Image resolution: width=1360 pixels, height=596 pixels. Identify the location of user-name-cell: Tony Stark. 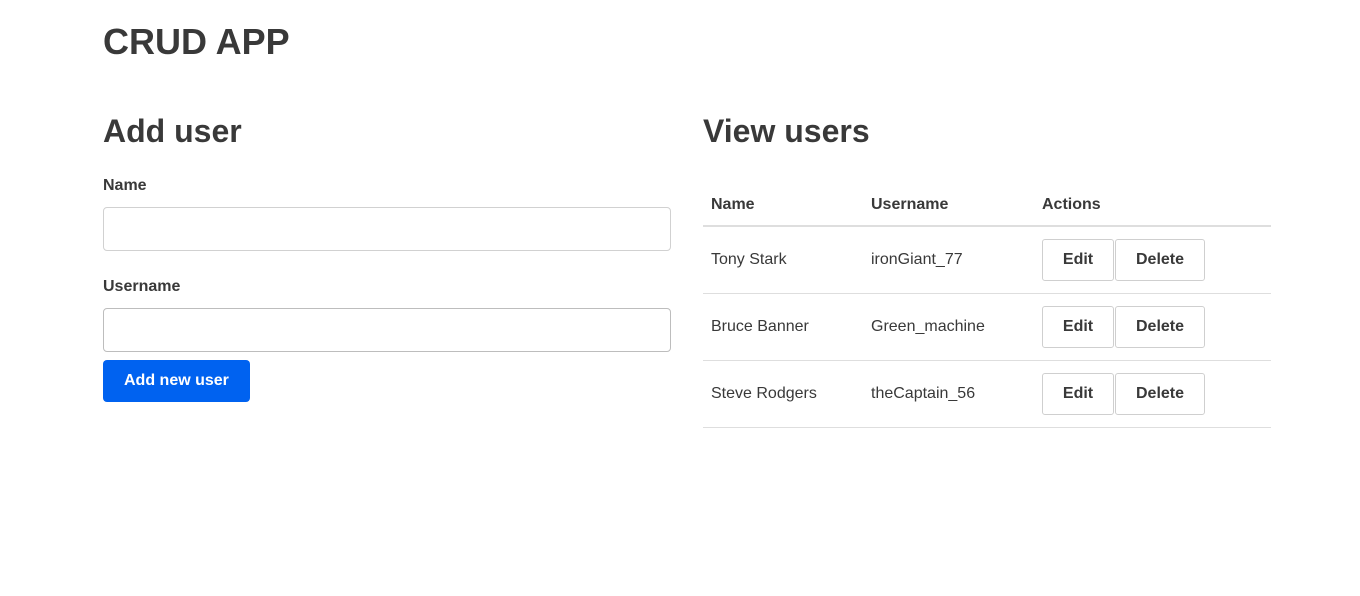
(783, 260).